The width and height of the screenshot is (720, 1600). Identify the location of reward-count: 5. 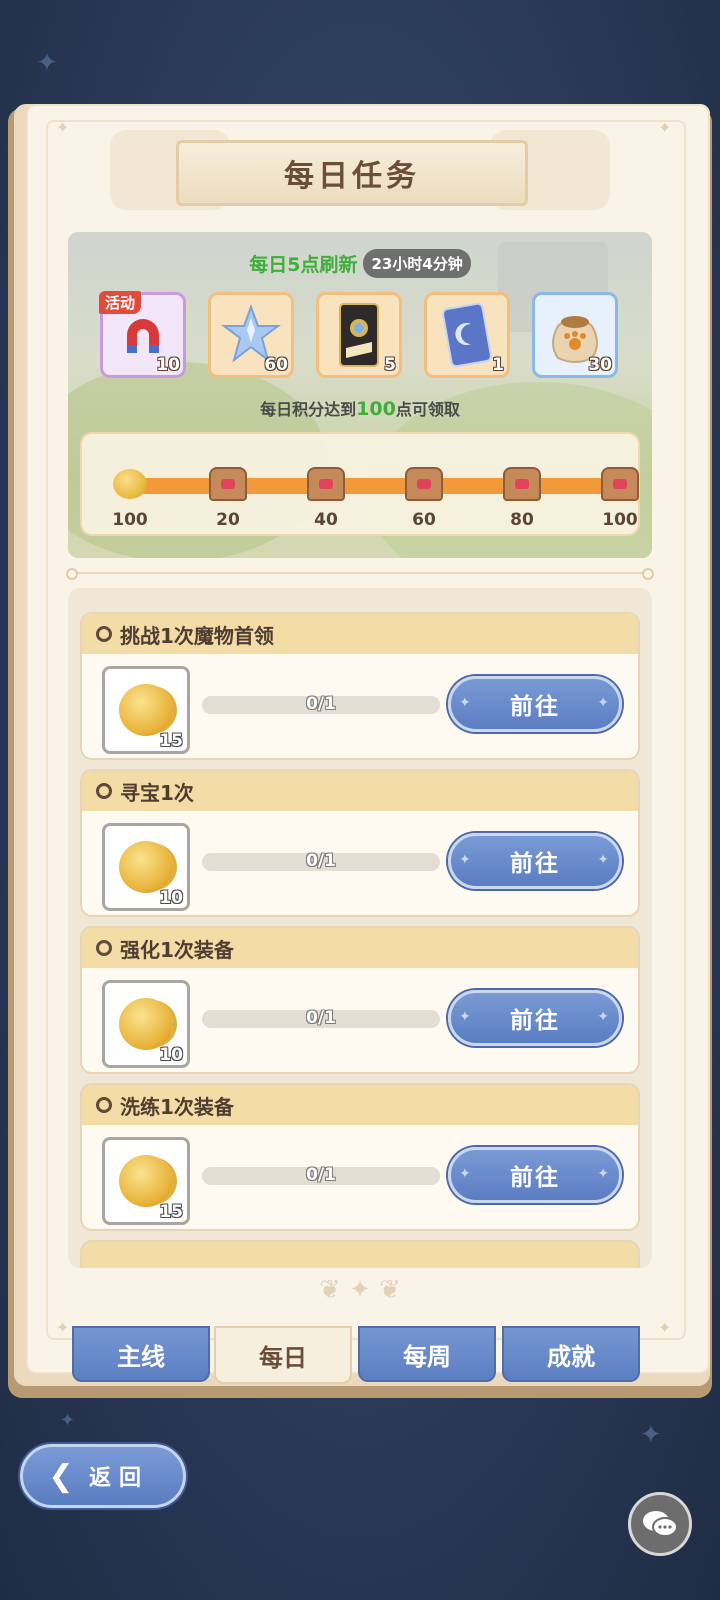
(390, 365).